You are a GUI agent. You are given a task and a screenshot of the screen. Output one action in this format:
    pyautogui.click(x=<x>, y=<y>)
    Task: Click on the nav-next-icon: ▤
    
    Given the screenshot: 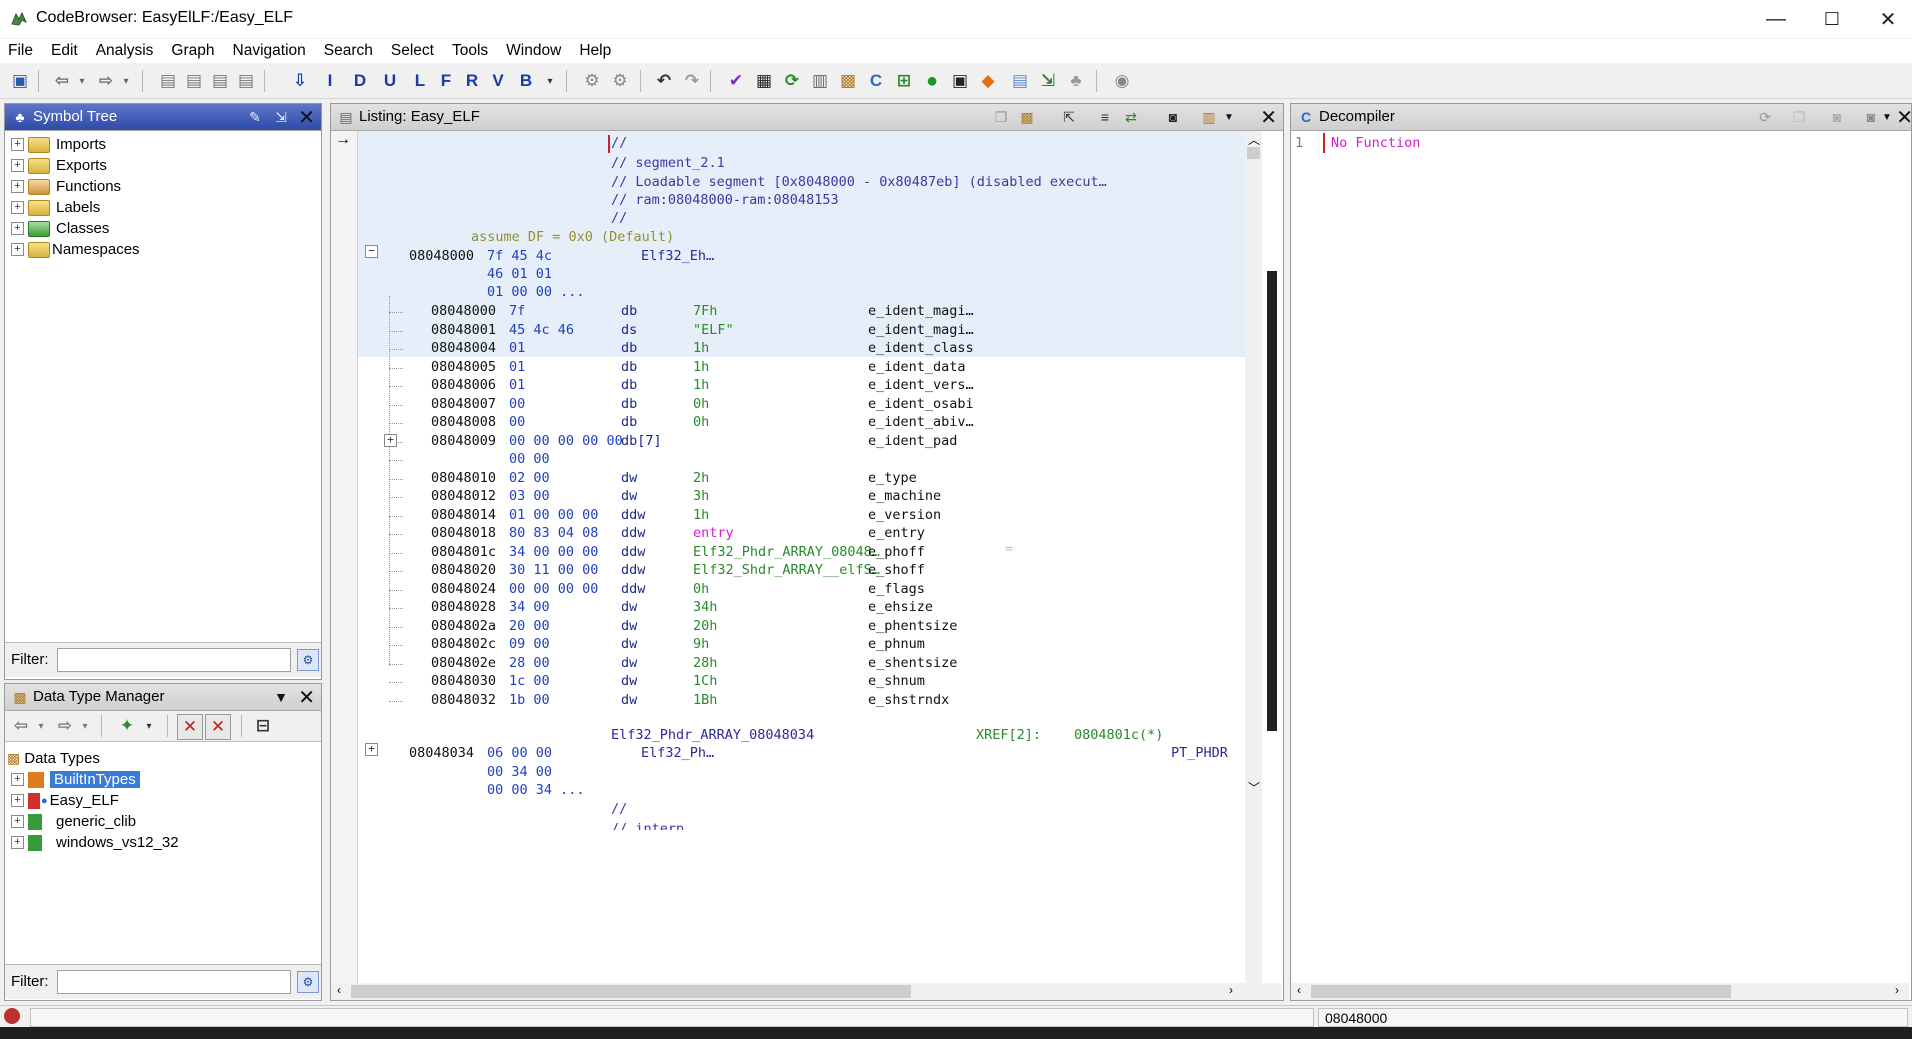 What is the action you would take?
    pyautogui.click(x=194, y=81)
    